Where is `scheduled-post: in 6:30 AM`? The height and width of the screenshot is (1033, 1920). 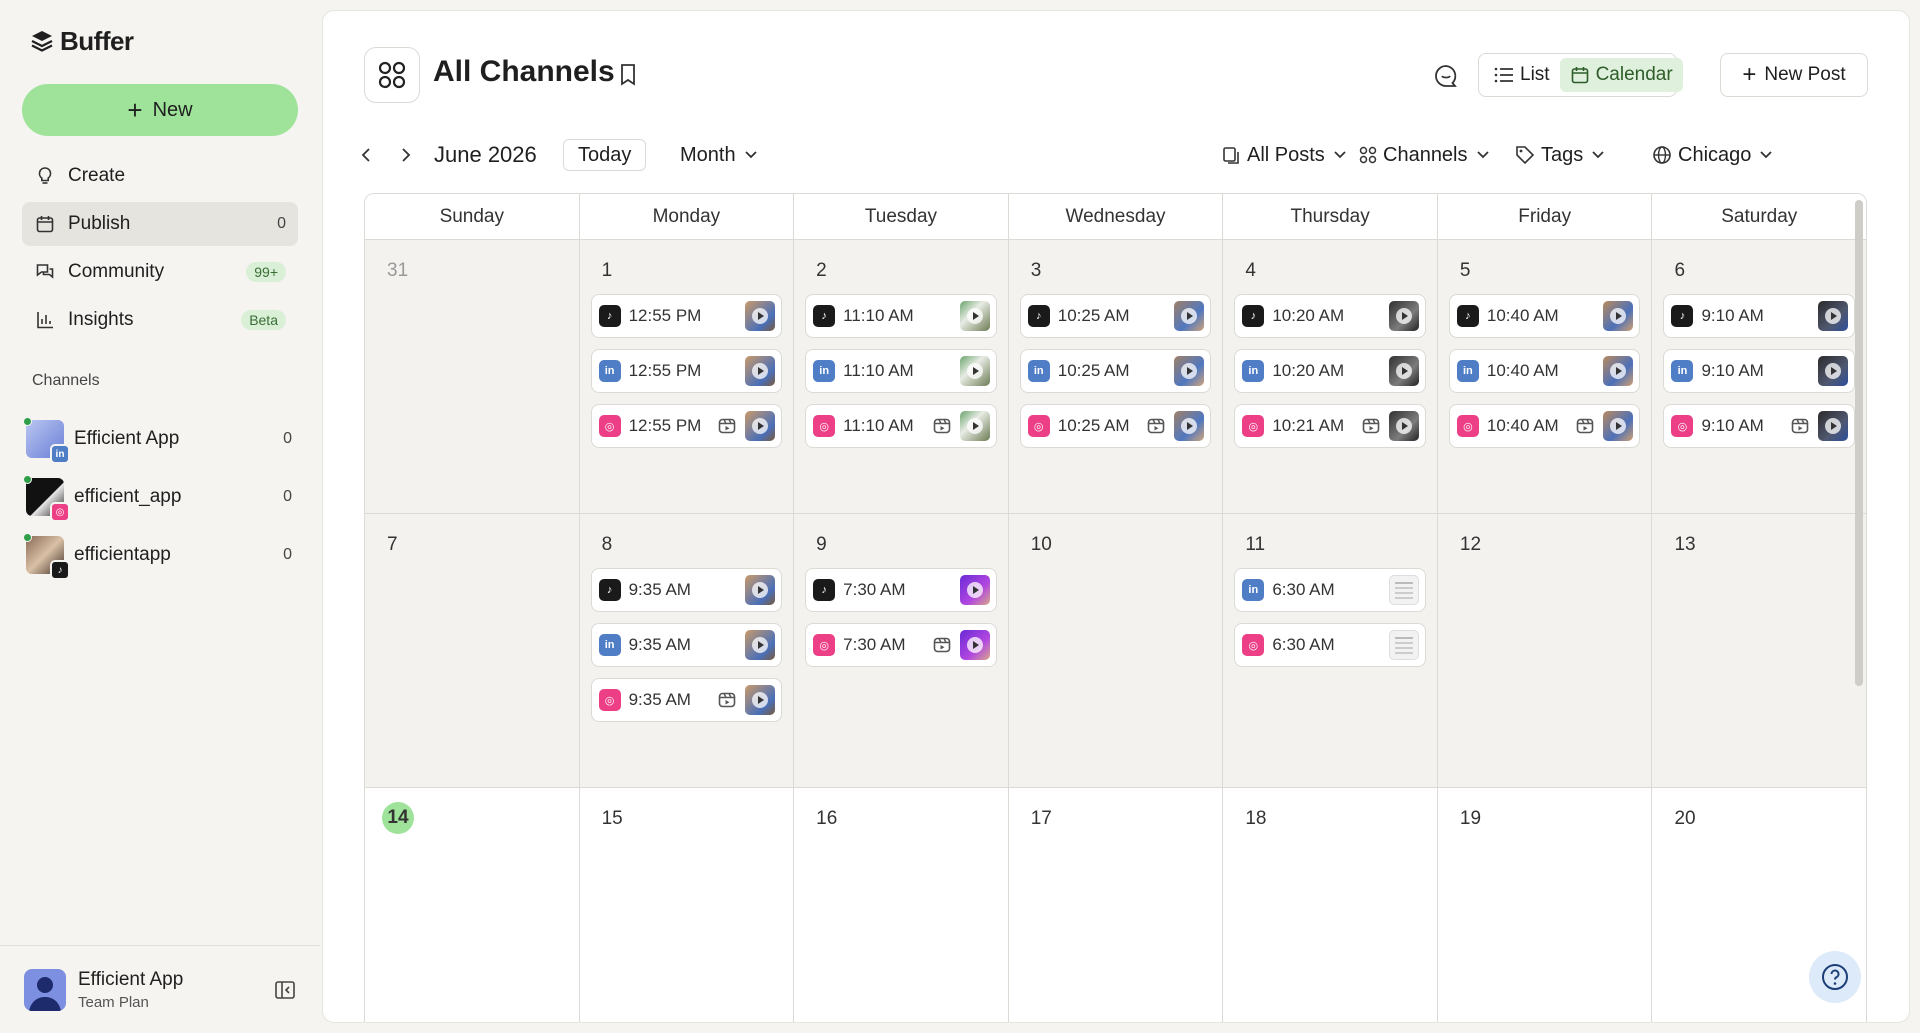 scheduled-post: in 6:30 AM is located at coordinates (1330, 590).